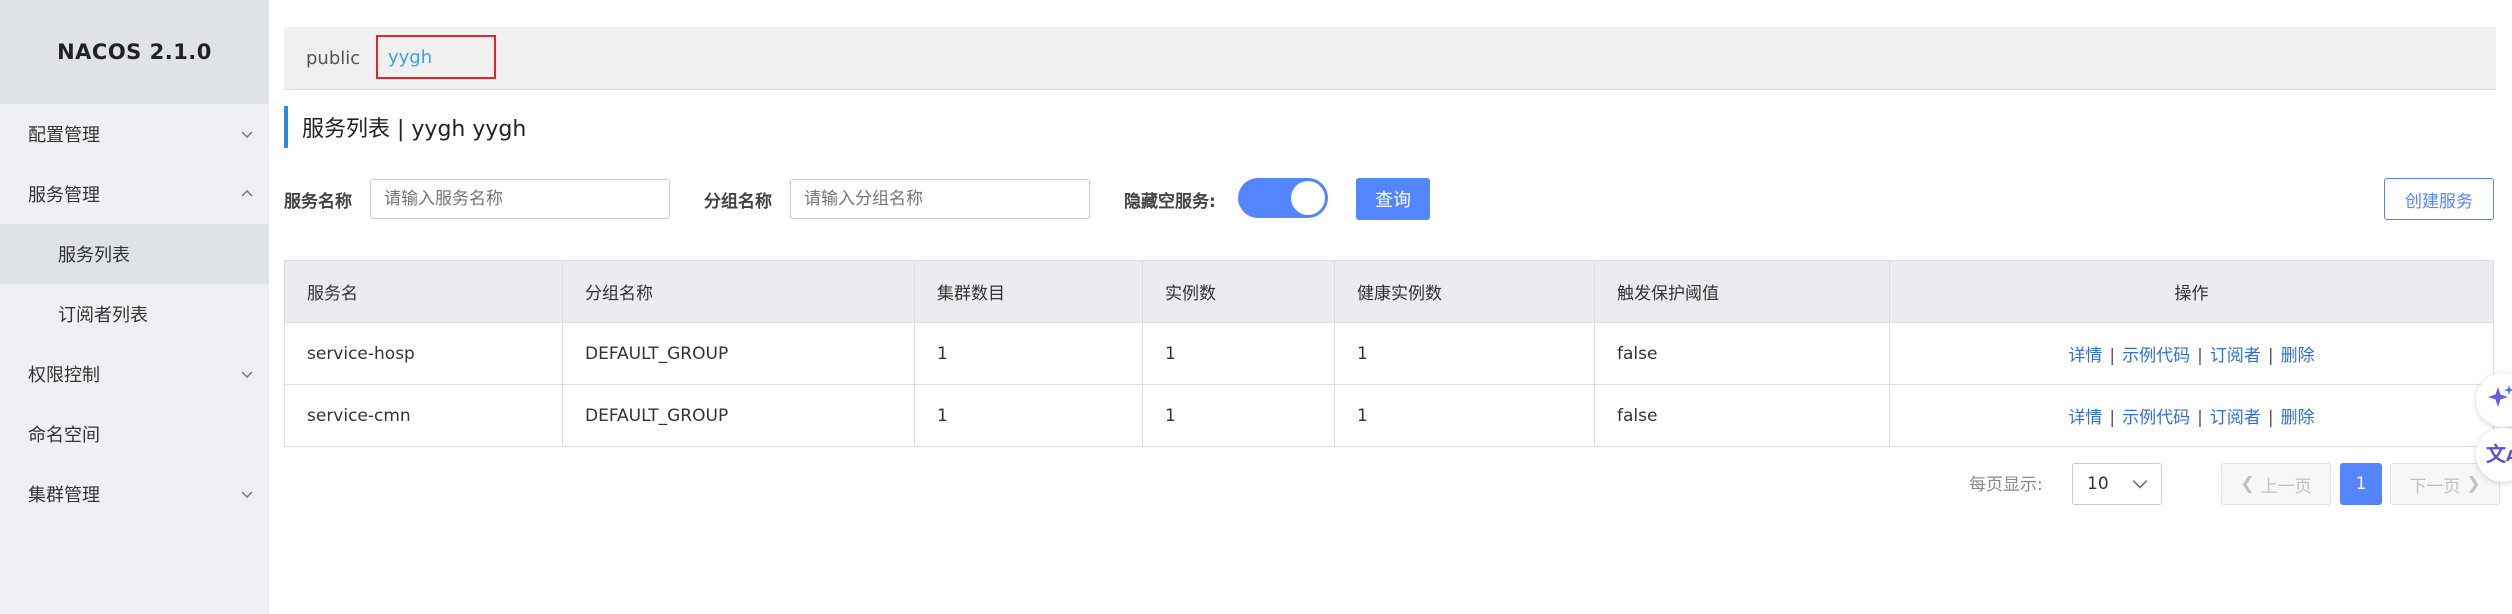  Describe the element at coordinates (134, 52) in the screenshot. I see `app-logo: NACOS 2.1.0` at that location.